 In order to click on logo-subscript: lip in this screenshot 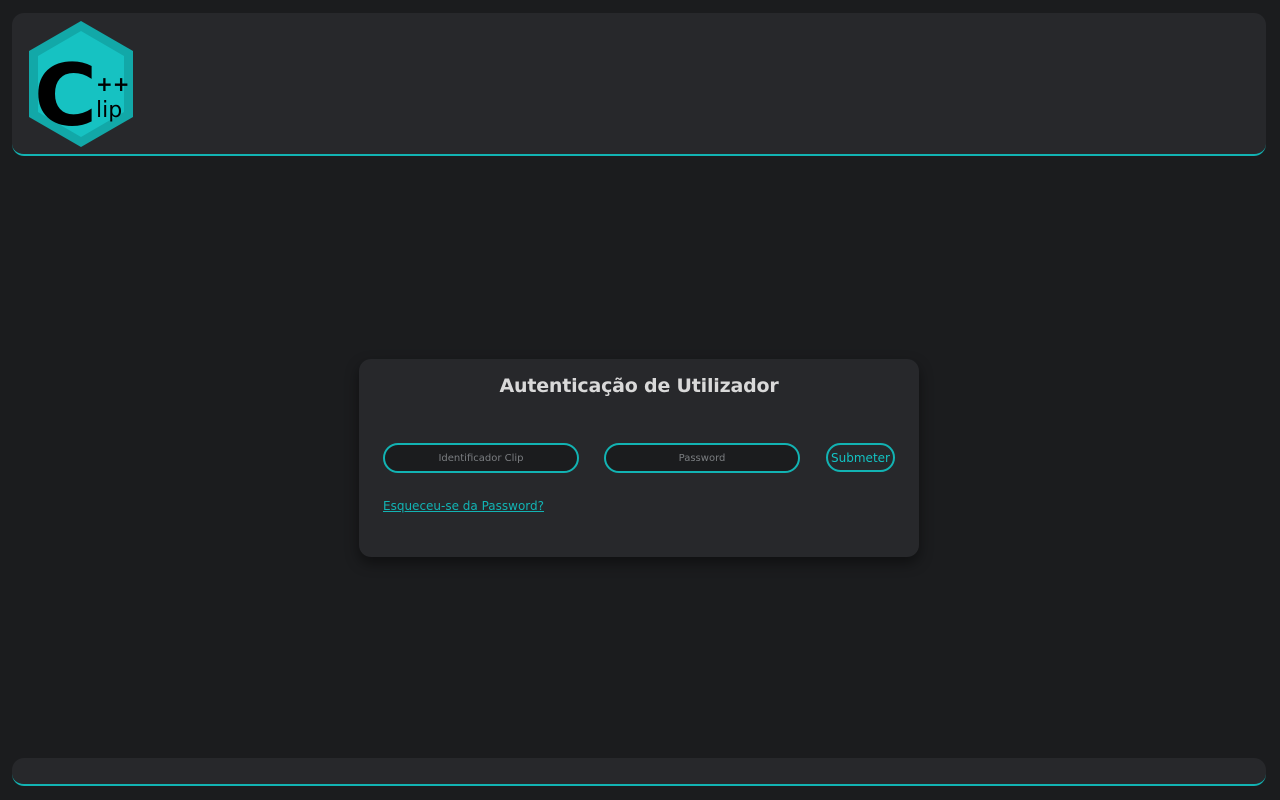, I will do `click(109, 110)`.